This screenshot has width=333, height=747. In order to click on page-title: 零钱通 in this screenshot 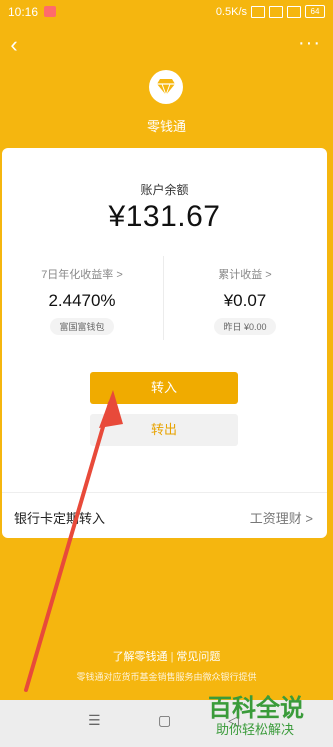, I will do `click(166, 126)`.